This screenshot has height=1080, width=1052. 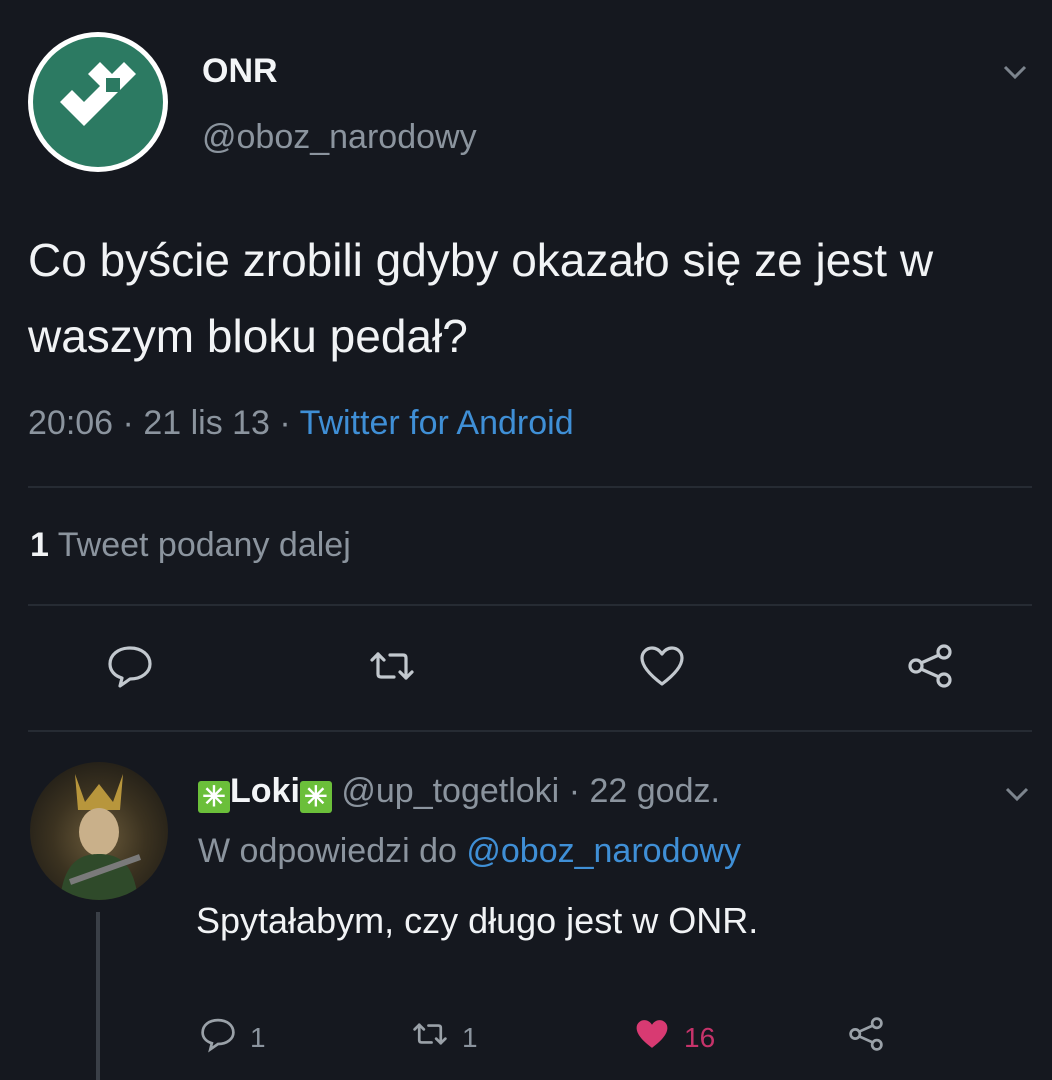 I want to click on reply-count: 1, so click(x=258, y=1037).